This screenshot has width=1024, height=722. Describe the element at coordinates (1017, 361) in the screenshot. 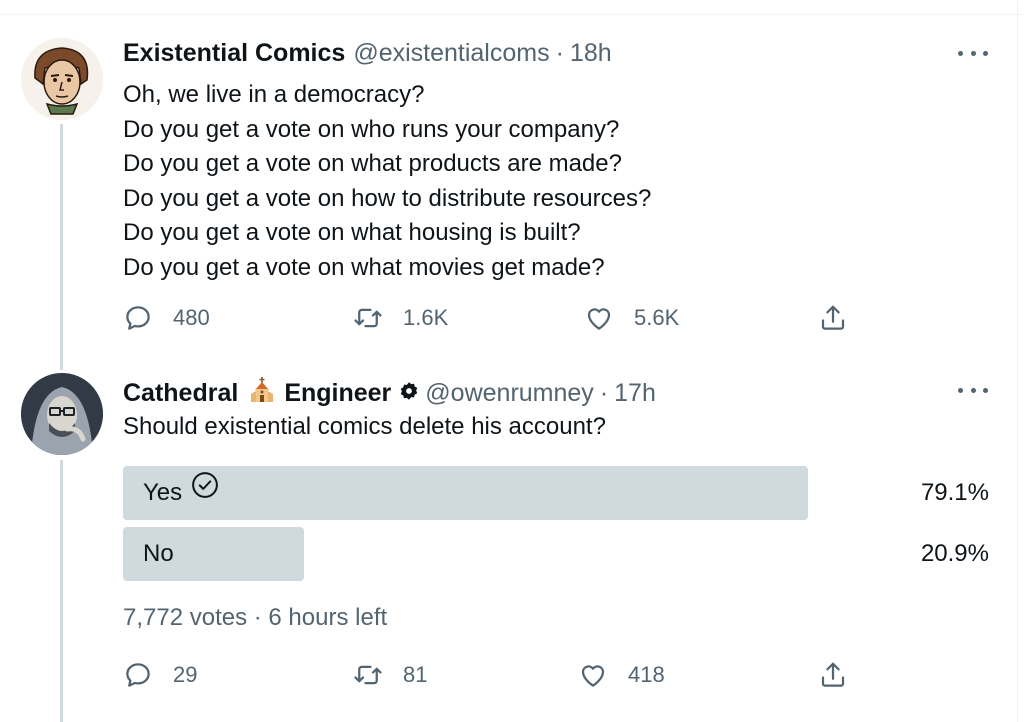

I see `right-border` at that location.